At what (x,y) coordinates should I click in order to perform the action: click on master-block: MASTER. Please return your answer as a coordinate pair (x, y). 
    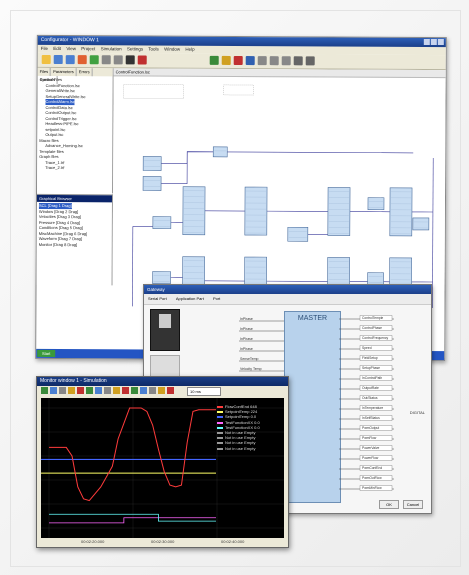
    Looking at the image, I should click on (312, 407).